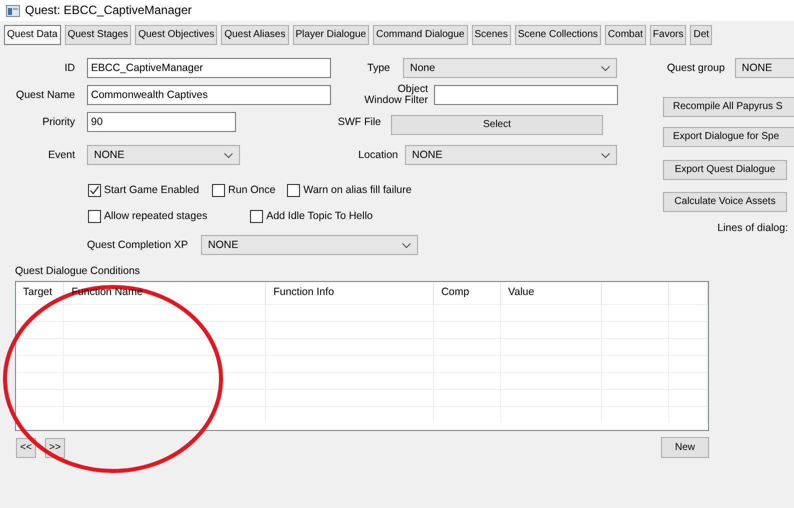 The height and width of the screenshot is (508, 794). I want to click on tab: Command Dialogue, so click(420, 35).